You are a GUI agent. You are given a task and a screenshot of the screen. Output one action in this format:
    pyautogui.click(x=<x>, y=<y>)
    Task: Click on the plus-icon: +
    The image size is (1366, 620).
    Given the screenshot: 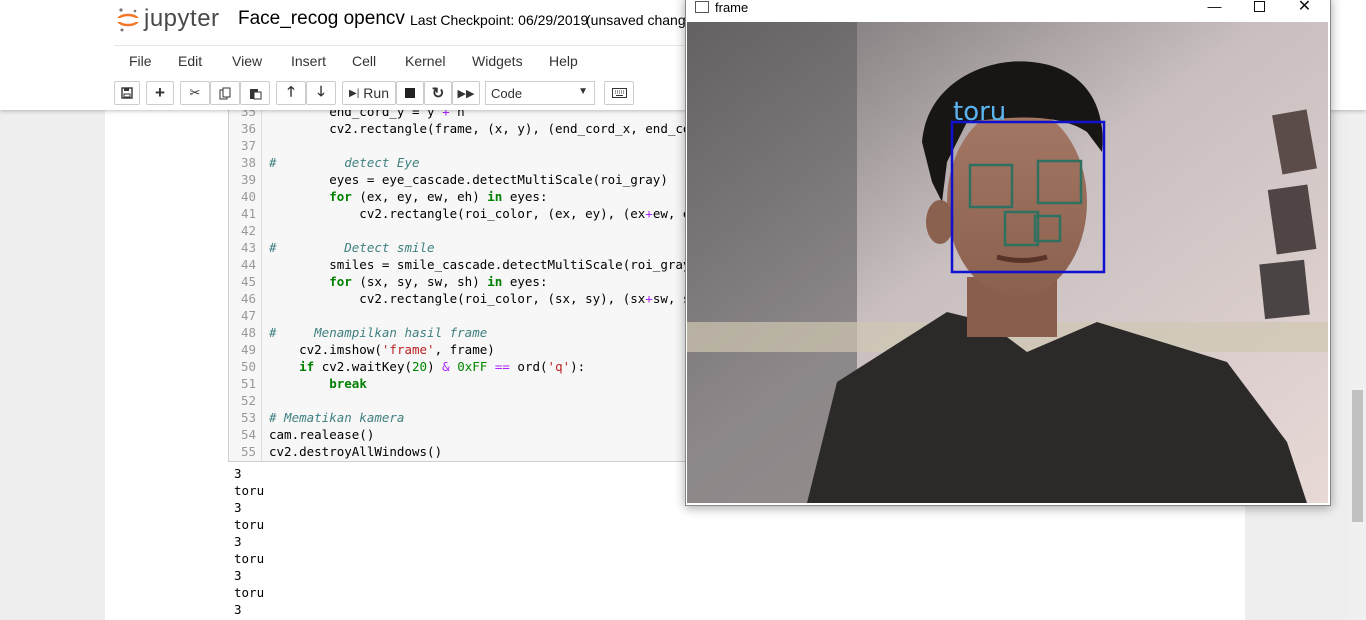 What is the action you would take?
    pyautogui.click(x=160, y=92)
    